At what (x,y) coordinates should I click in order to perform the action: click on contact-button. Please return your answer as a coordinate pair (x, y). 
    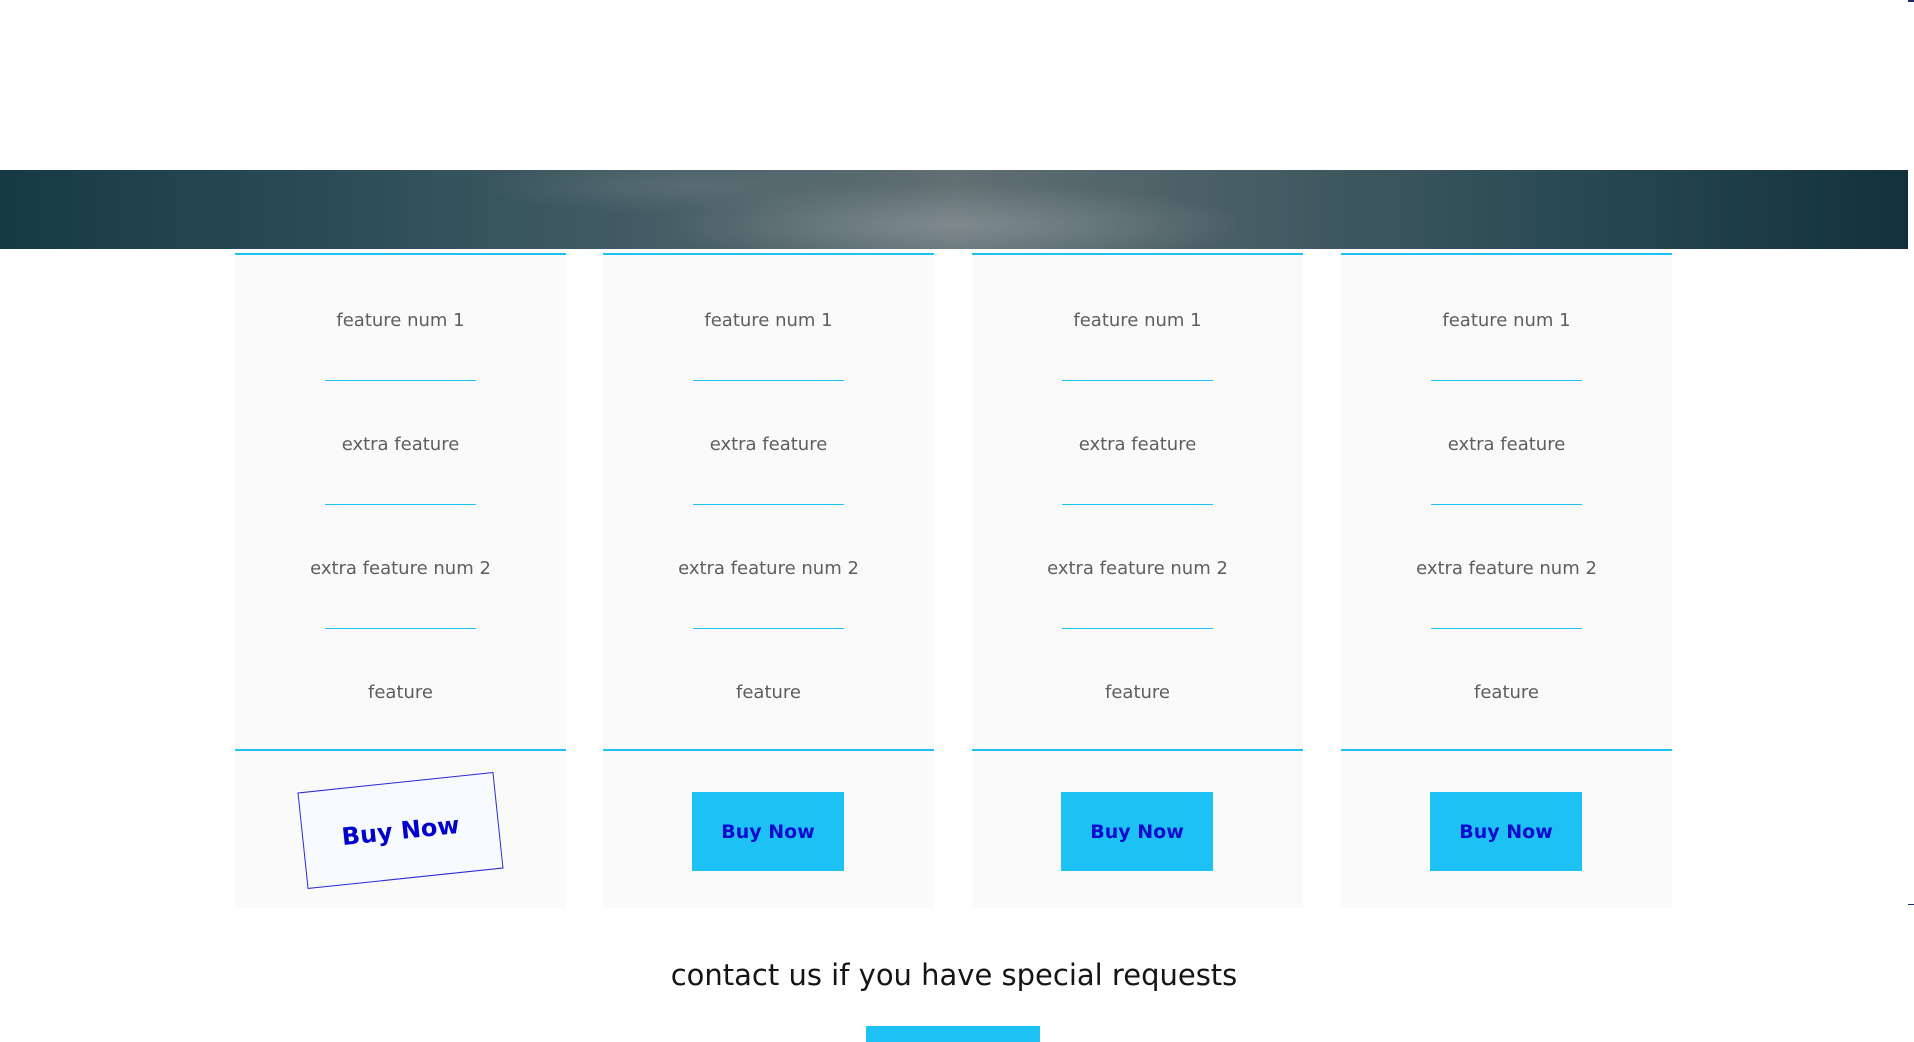
    Looking at the image, I should click on (953, 1034).